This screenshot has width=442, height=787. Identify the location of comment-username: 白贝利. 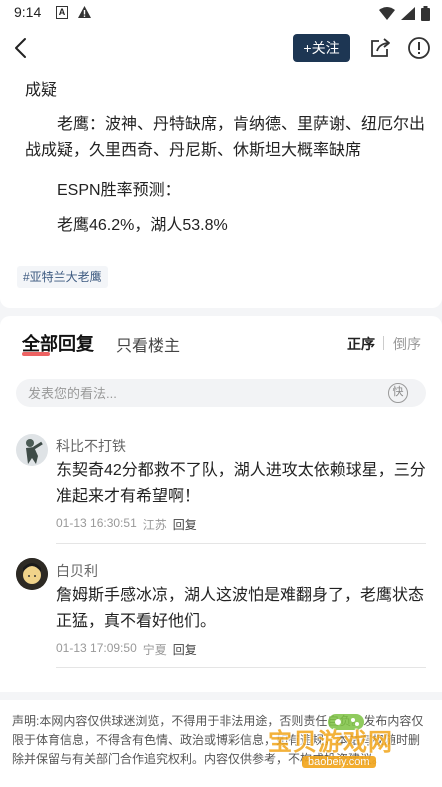
(77, 571).